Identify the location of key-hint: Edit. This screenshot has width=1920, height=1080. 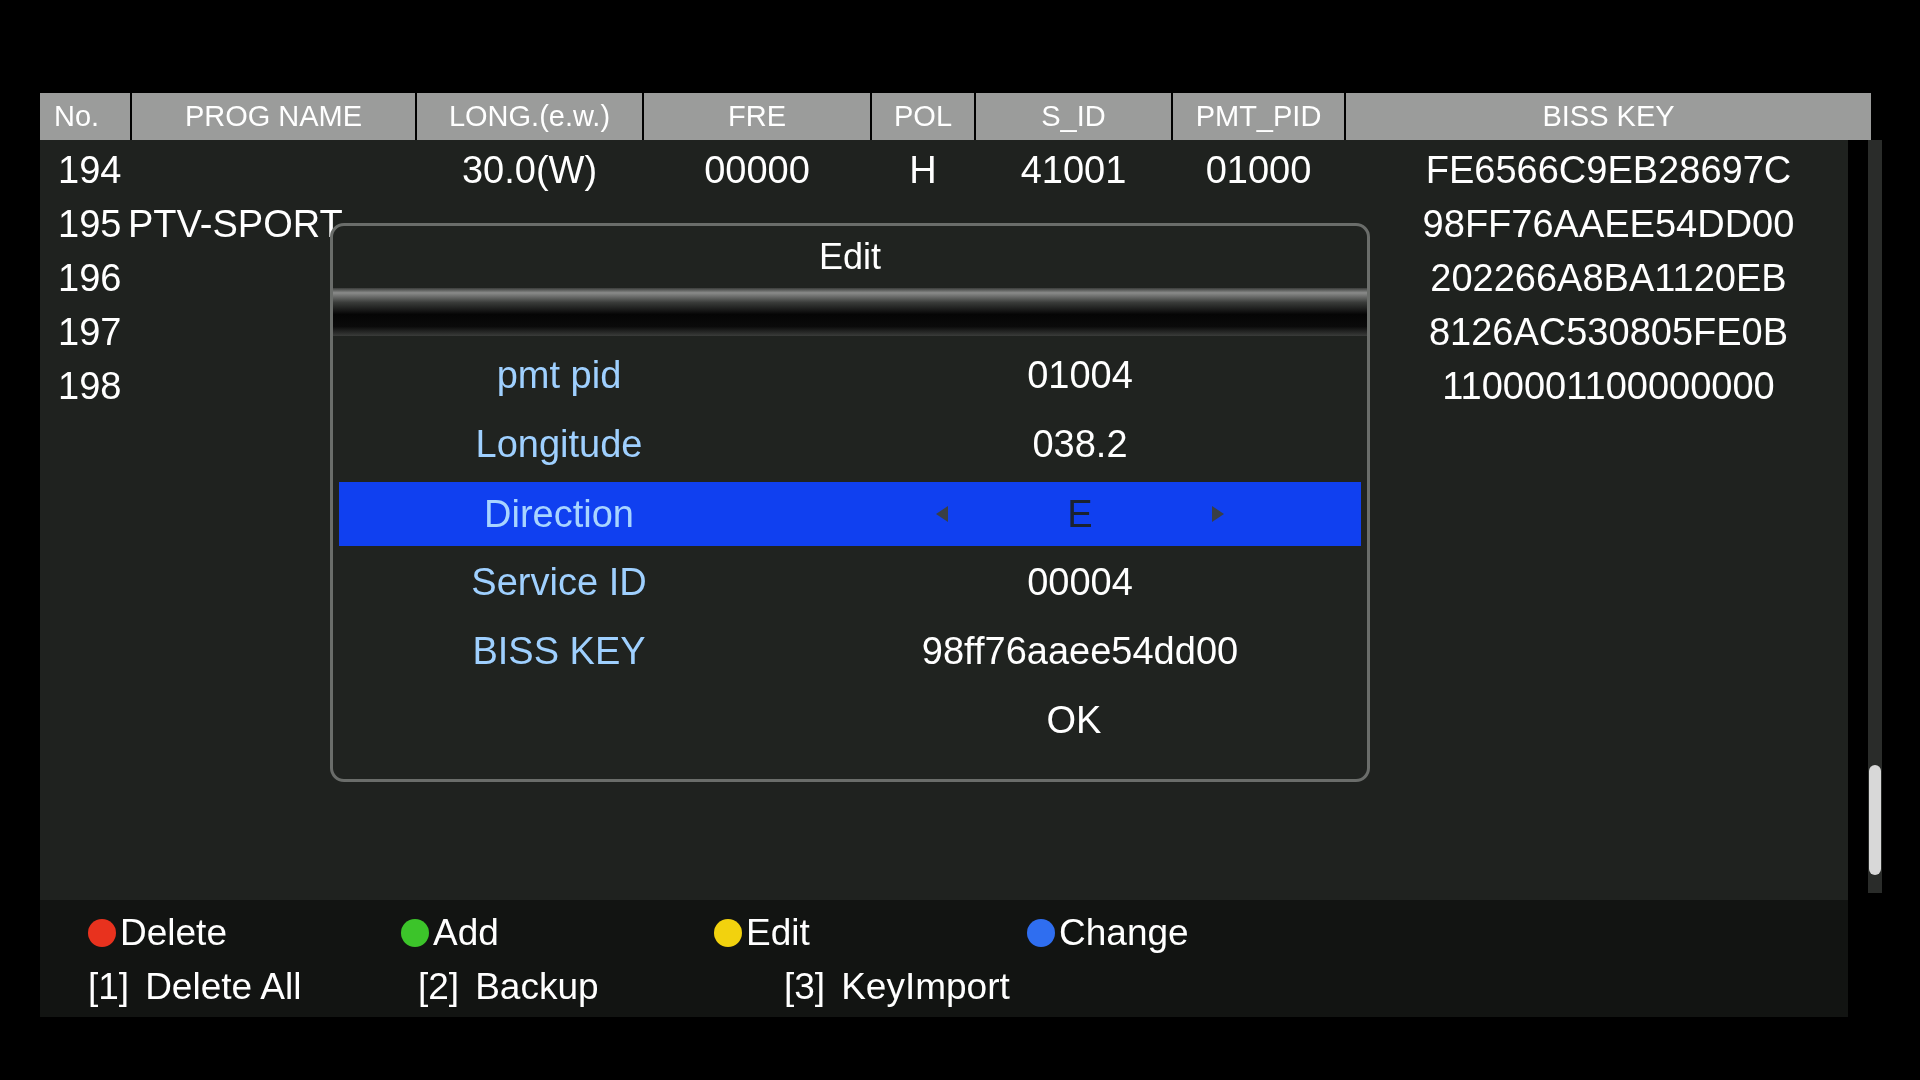
(778, 933).